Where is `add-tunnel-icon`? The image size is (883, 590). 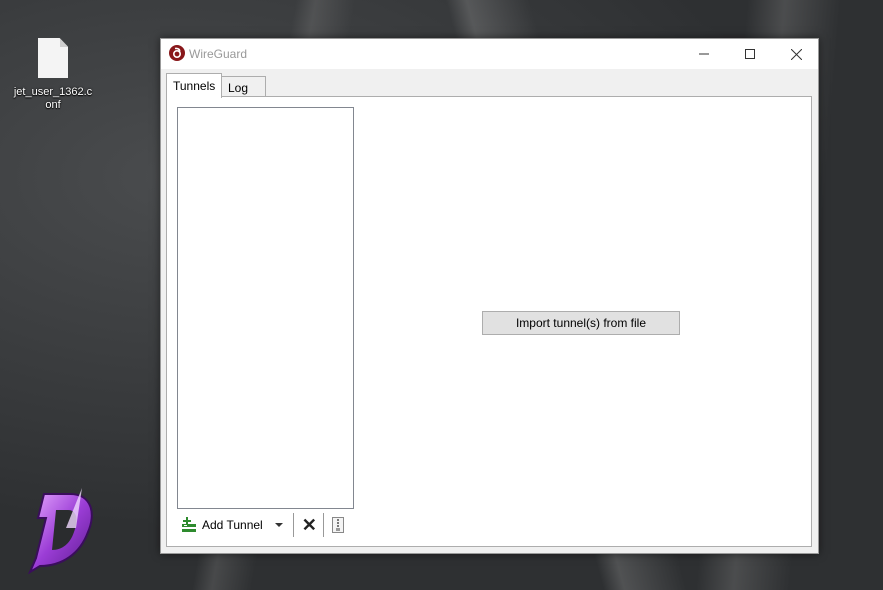 add-tunnel-icon is located at coordinates (189, 524).